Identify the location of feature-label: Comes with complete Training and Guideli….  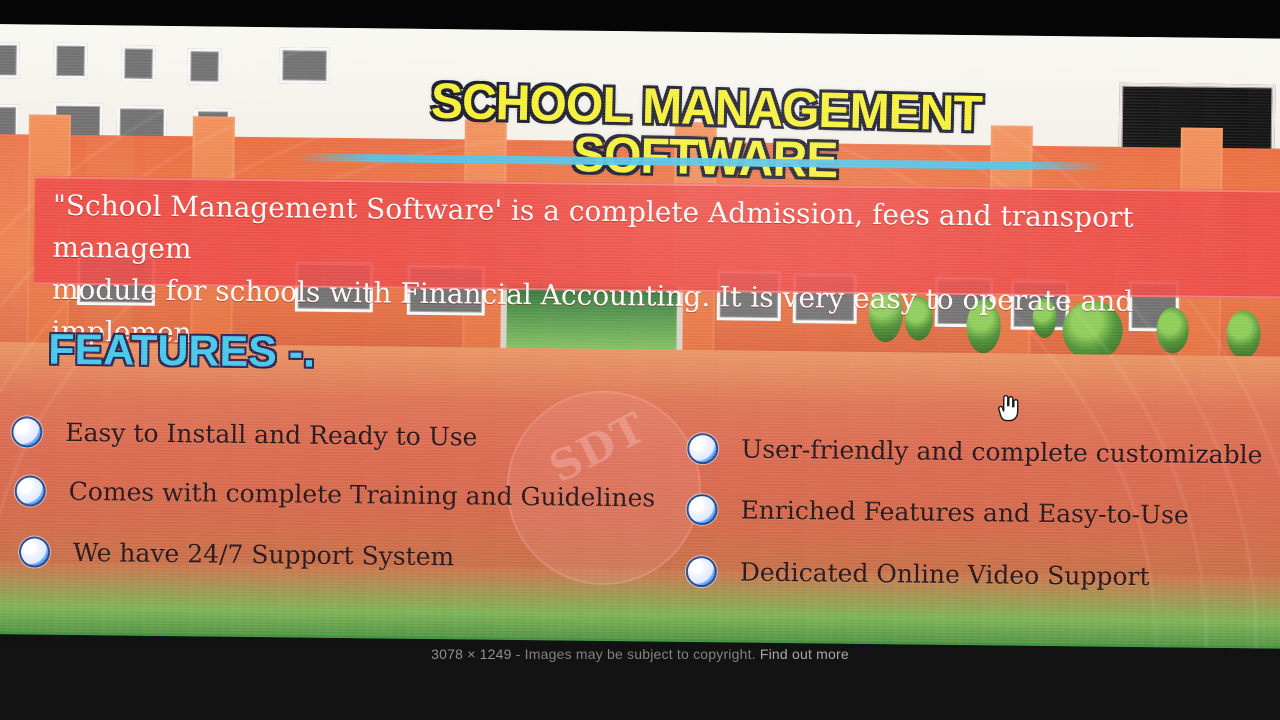
(362, 494).